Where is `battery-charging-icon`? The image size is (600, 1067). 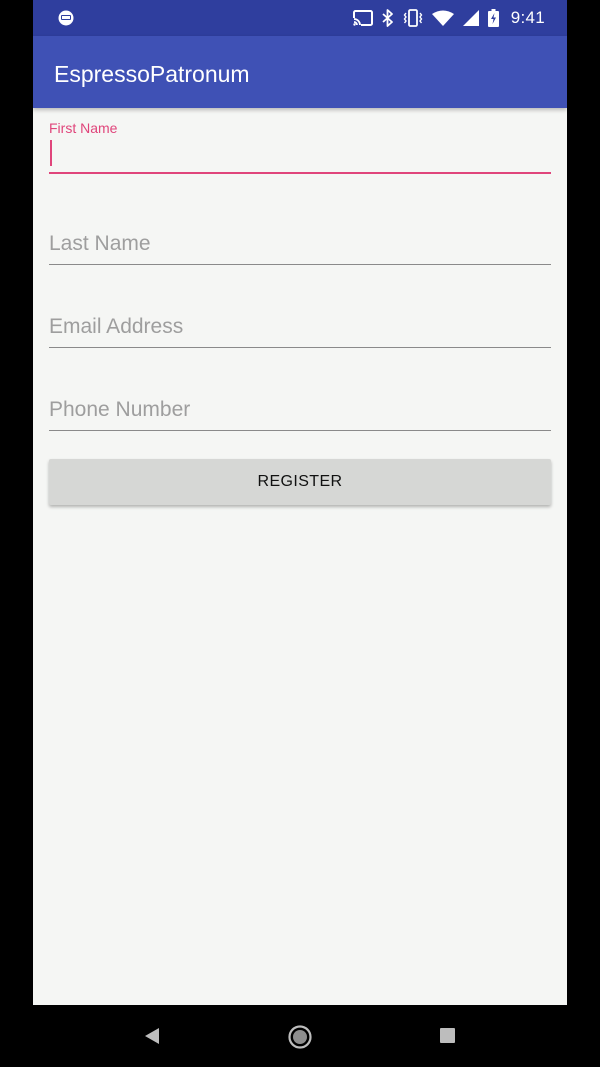 battery-charging-icon is located at coordinates (493, 18).